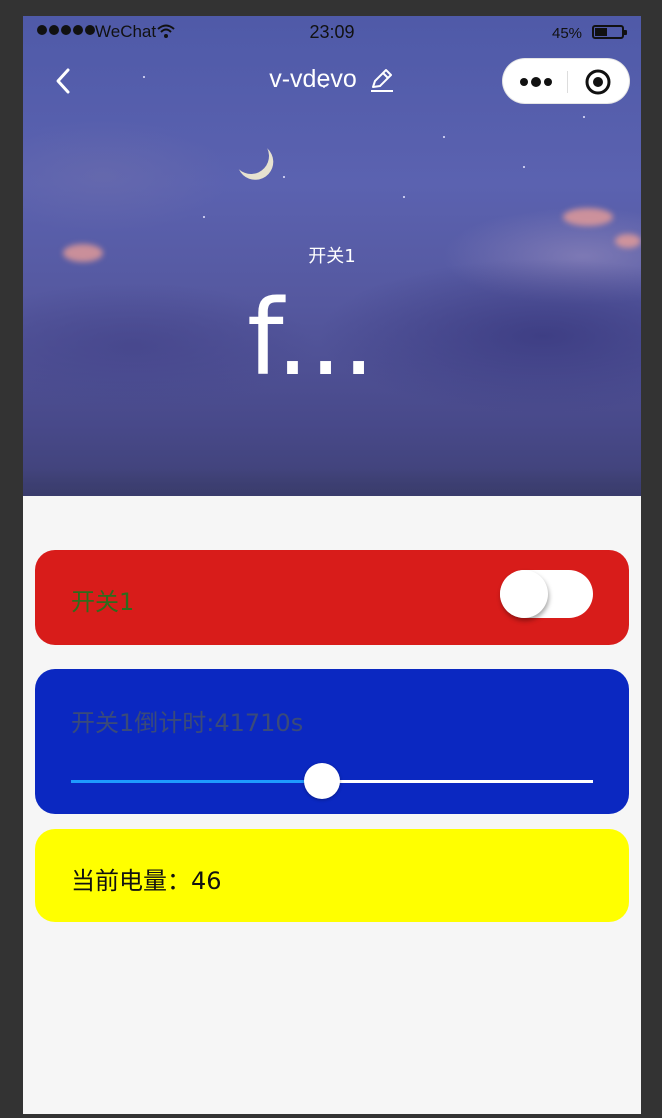 Image resolution: width=662 pixels, height=1118 pixels. I want to click on countdown-slider, so click(332, 784).